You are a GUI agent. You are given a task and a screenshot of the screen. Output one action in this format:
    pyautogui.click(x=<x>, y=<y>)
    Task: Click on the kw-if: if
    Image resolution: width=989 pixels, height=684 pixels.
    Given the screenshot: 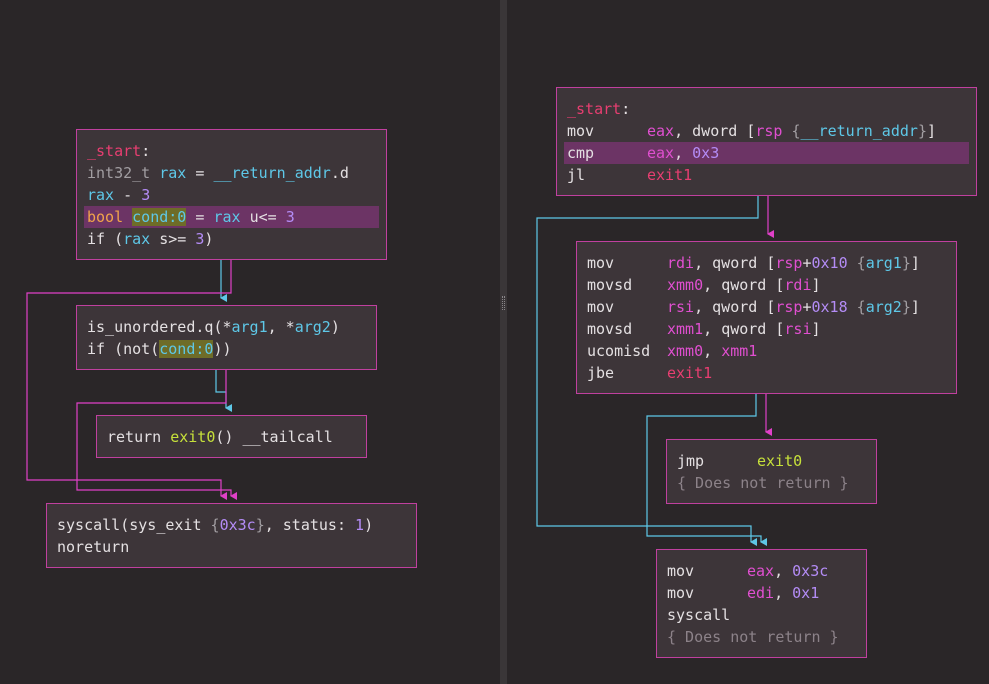 What is the action you would take?
    pyautogui.click(x=96, y=239)
    